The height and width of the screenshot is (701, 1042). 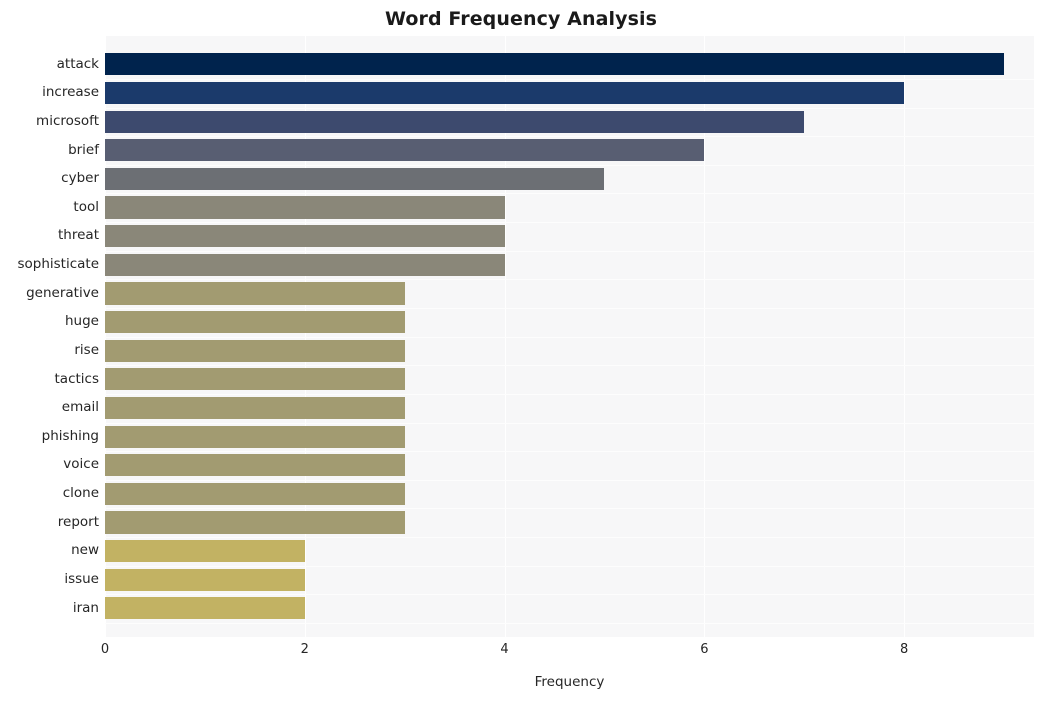 What do you see at coordinates (85, 550) in the screenshot?
I see `y-tick-label-new: new` at bounding box center [85, 550].